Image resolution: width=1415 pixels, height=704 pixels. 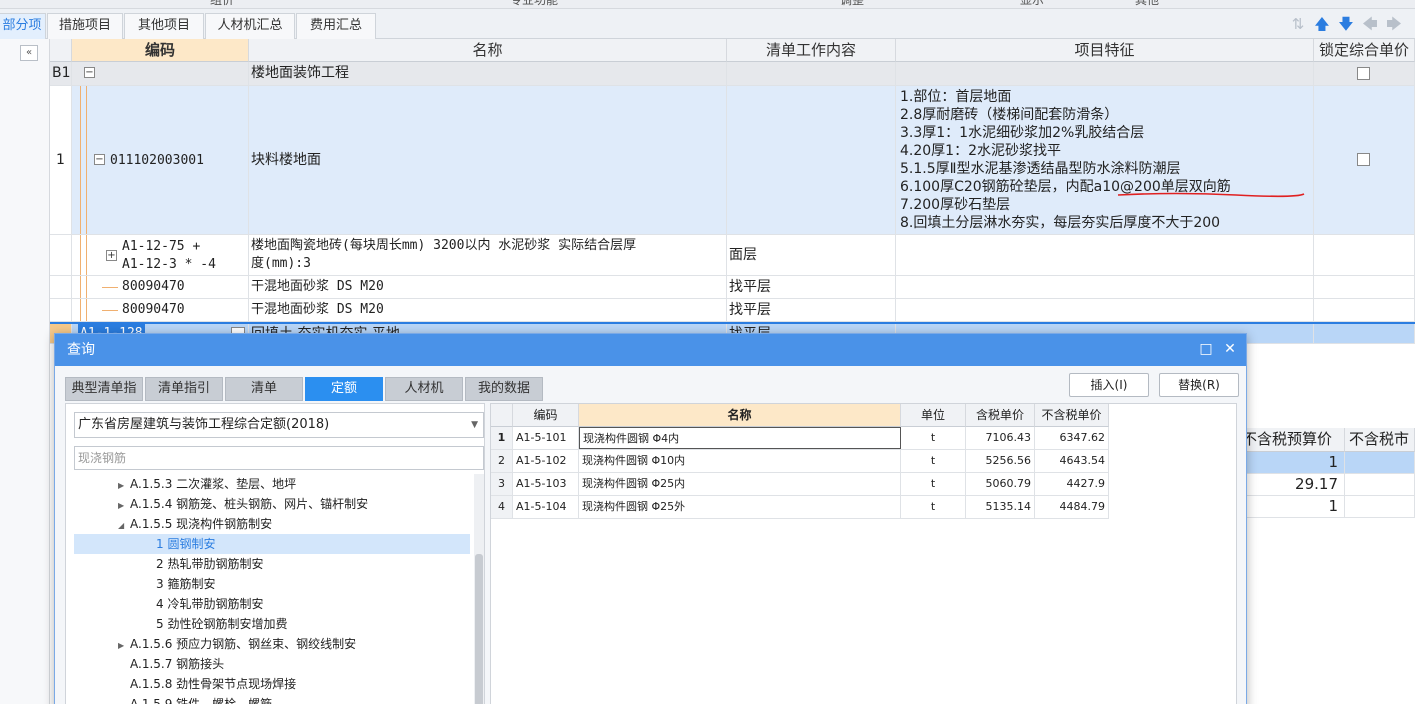 I want to click on tree-item: ▶ A.1.5.3 二次灌浆、垫层、地坪, so click(x=272, y=484).